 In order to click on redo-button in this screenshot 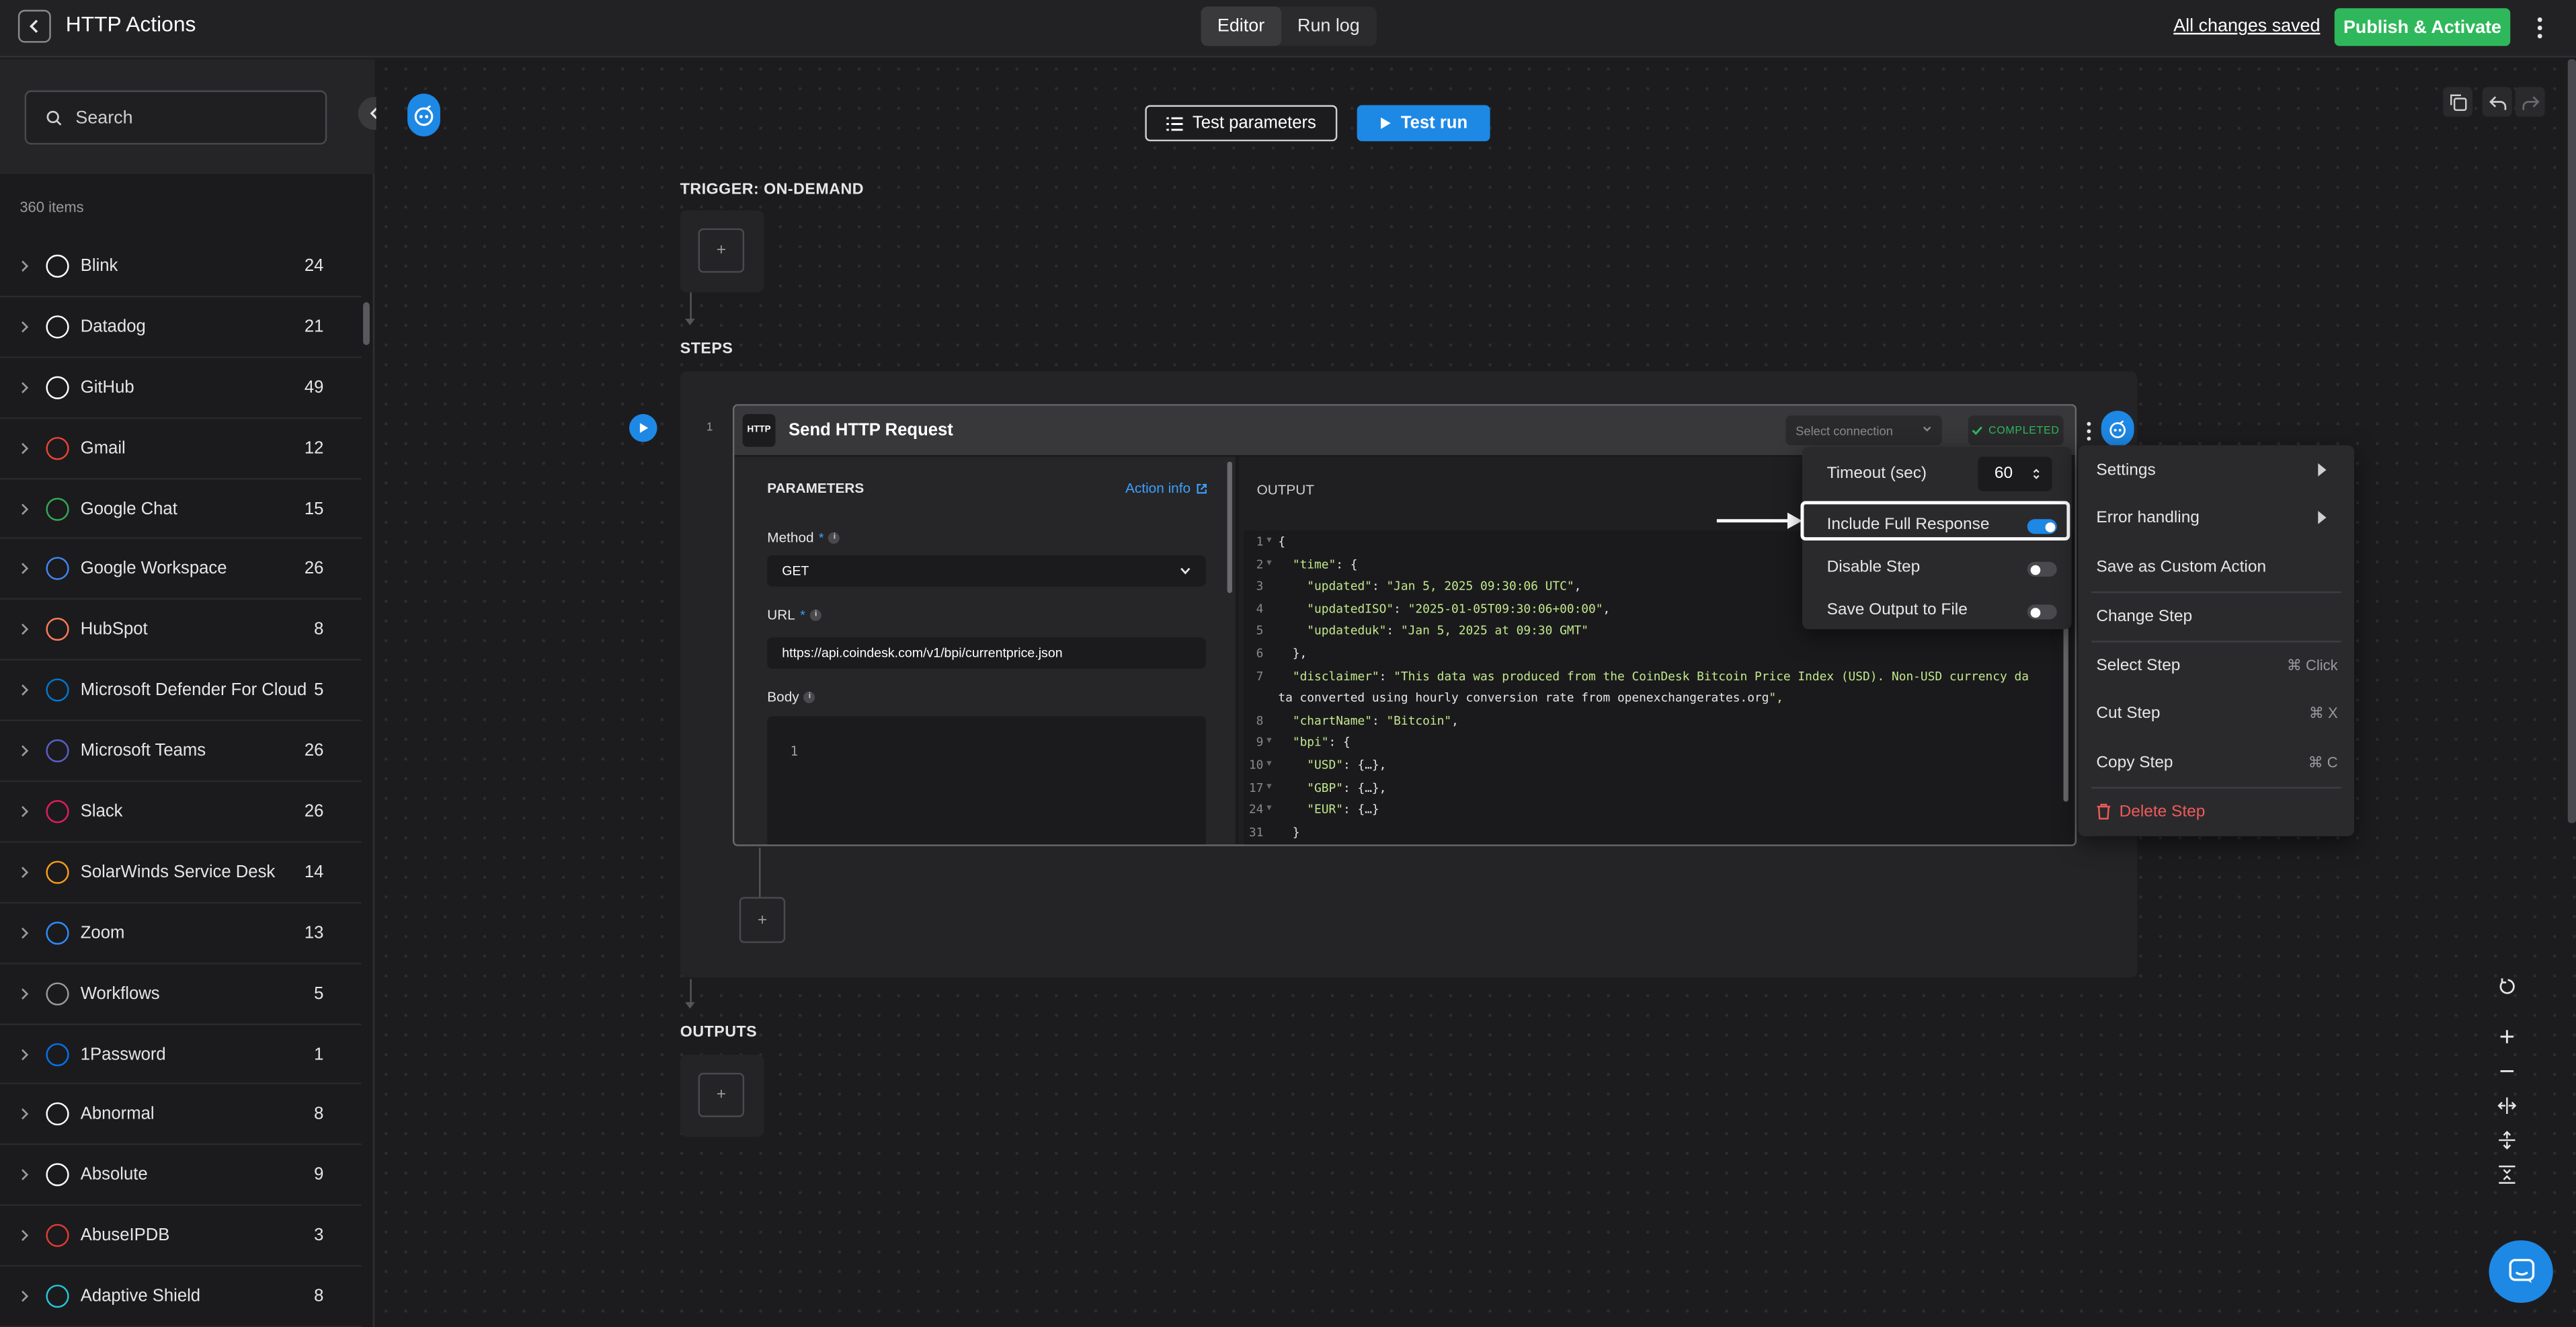, I will do `click(2530, 102)`.